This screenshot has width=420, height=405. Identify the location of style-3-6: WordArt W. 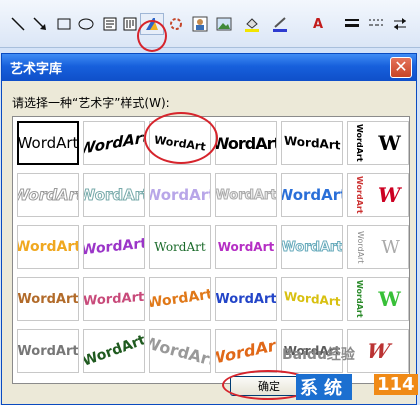
(378, 247).